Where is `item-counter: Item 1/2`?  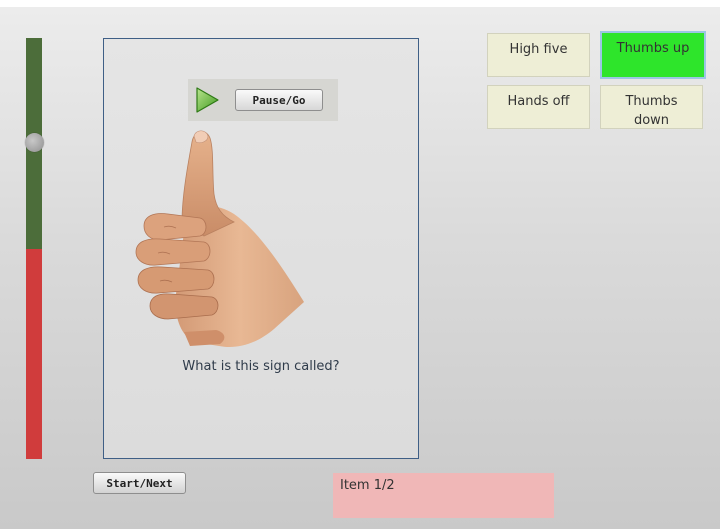
item-counter: Item 1/2 is located at coordinates (443, 495).